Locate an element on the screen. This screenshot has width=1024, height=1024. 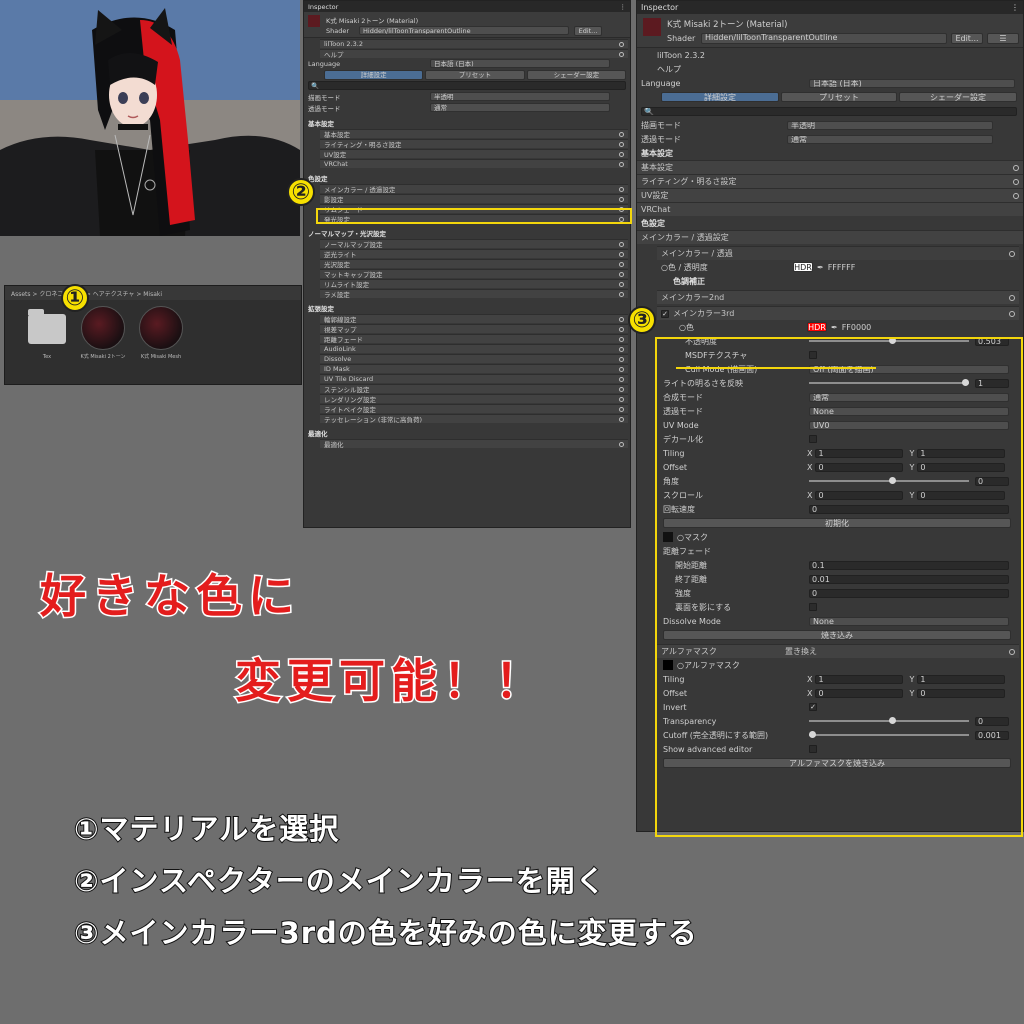
fold-help: ヘルプ is located at coordinates (830, 69).